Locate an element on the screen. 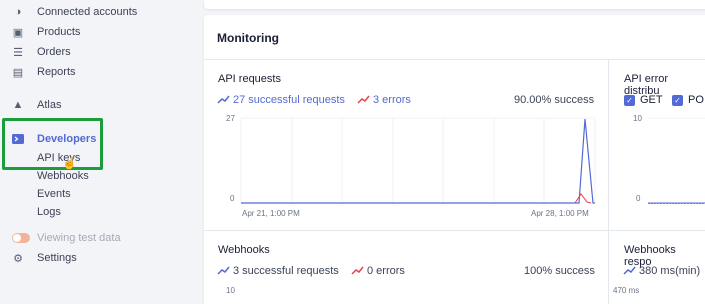 The width and height of the screenshot is (705, 304). sidebar-item-label: Reports is located at coordinates (56, 72).